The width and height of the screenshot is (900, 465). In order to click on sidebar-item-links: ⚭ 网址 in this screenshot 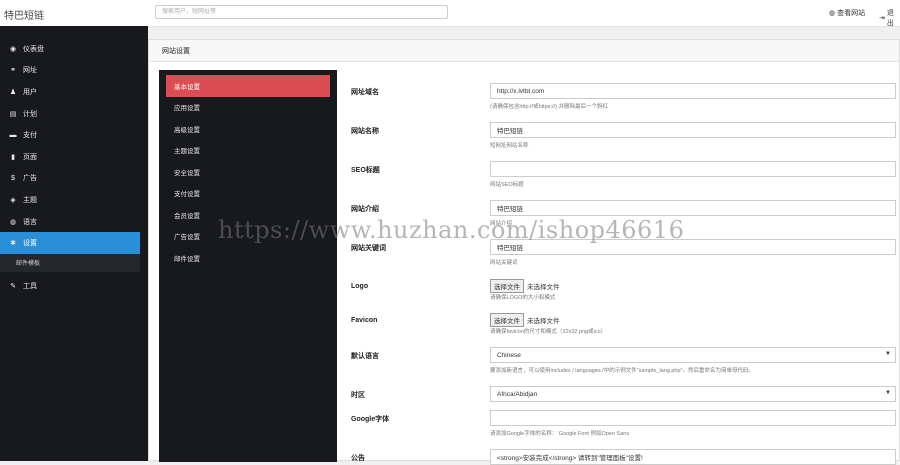, I will do `click(74, 71)`.